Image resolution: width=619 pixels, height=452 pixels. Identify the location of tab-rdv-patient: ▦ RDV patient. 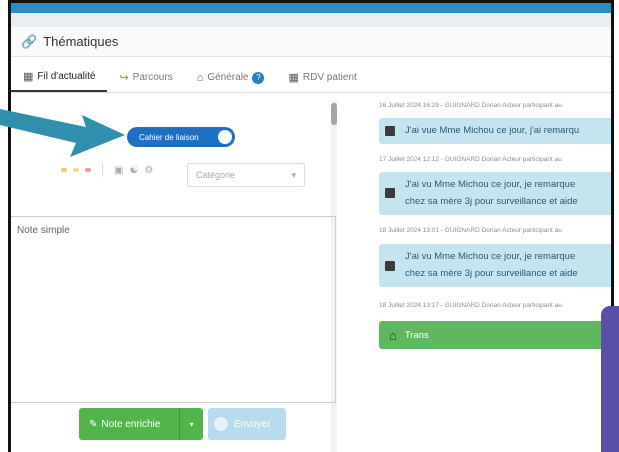
(322, 77).